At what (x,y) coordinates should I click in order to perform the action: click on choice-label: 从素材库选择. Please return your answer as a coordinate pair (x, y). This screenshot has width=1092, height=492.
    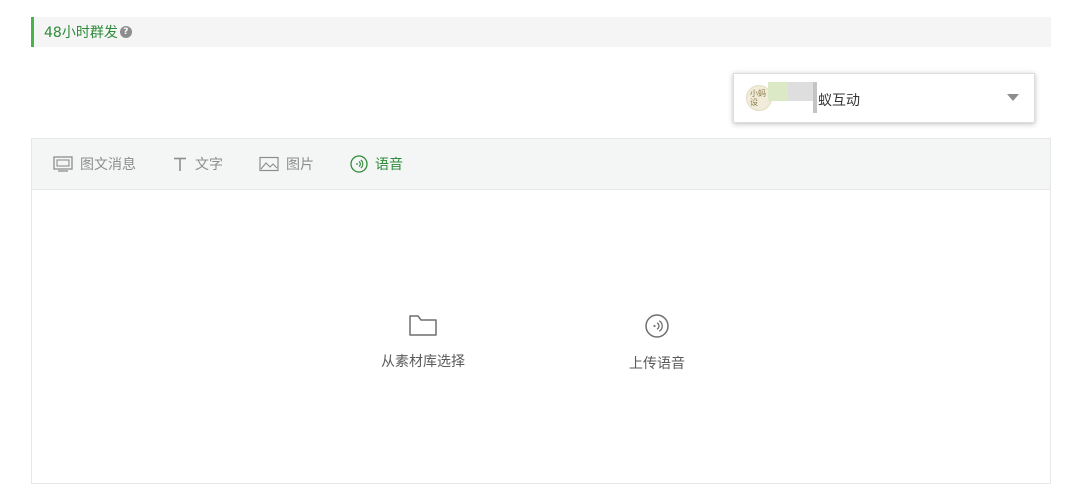
    Looking at the image, I should click on (423, 362).